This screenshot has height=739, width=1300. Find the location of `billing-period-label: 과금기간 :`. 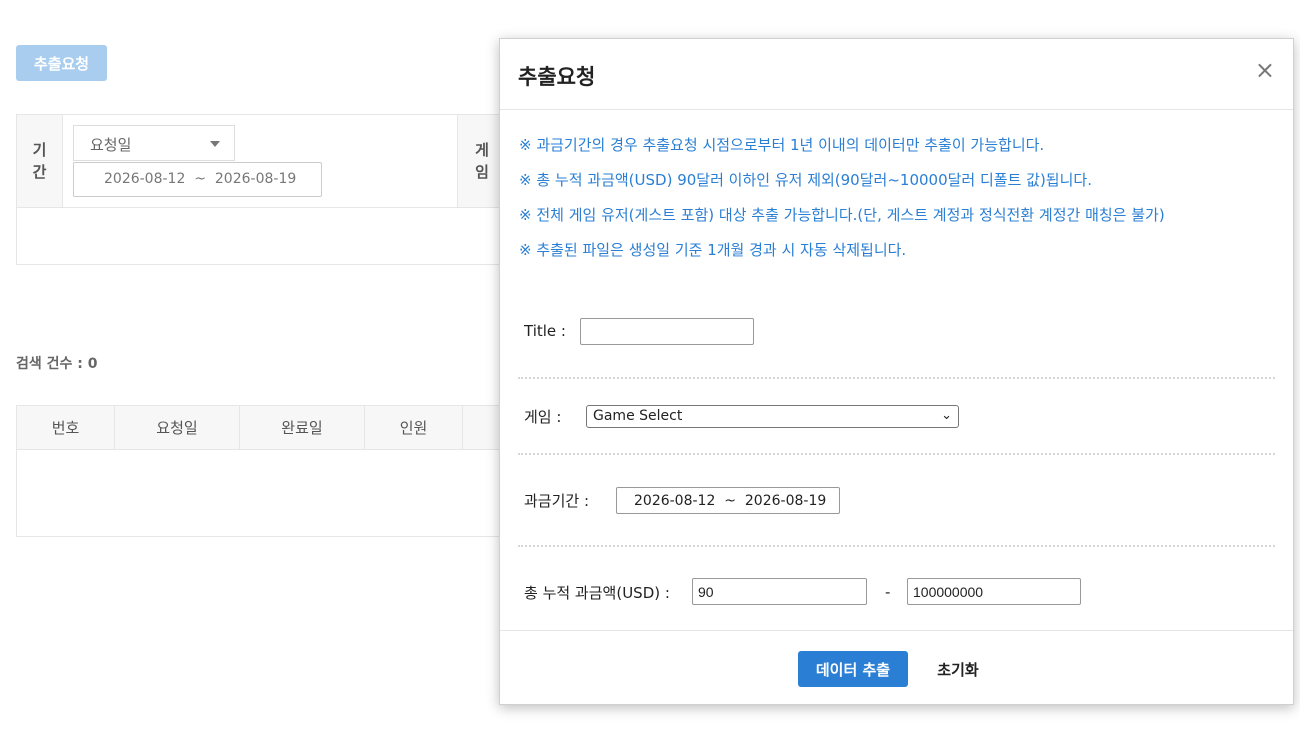

billing-period-label: 과금기간 : is located at coordinates (557, 501).